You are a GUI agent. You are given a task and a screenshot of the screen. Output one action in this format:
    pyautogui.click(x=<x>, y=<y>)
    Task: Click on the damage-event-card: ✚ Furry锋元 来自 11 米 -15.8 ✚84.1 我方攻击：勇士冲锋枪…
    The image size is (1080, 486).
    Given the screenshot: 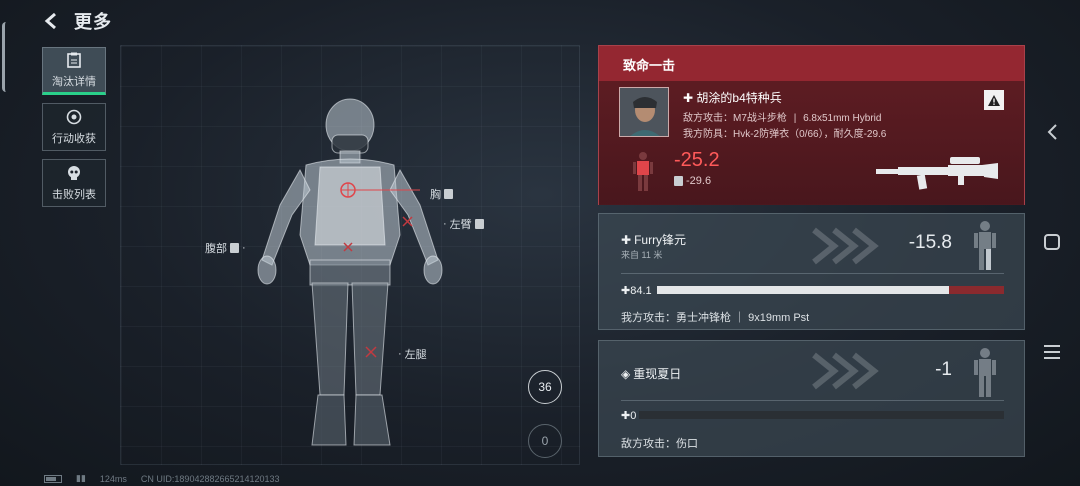 What is the action you would take?
    pyautogui.click(x=811, y=271)
    